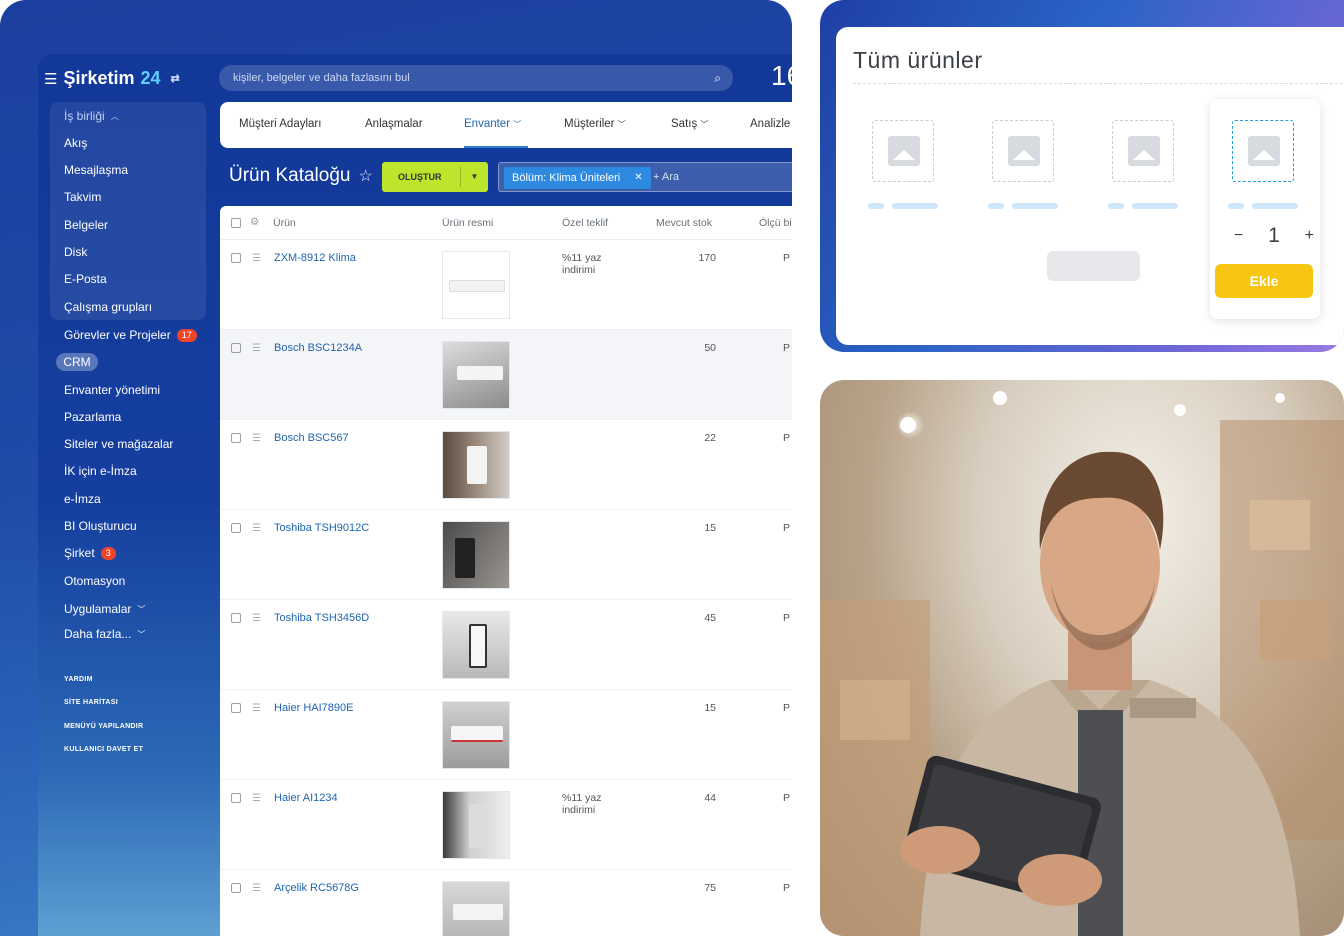 The width and height of the screenshot is (1344, 936). What do you see at coordinates (108, 553) in the screenshot?
I see `count-badge: 3` at bounding box center [108, 553].